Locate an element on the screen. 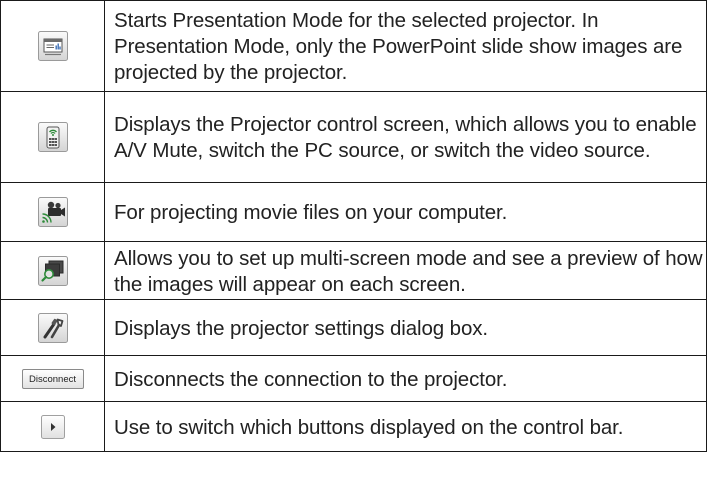 The height and width of the screenshot is (488, 708). presentation-mode-icon is located at coordinates (52, 46).